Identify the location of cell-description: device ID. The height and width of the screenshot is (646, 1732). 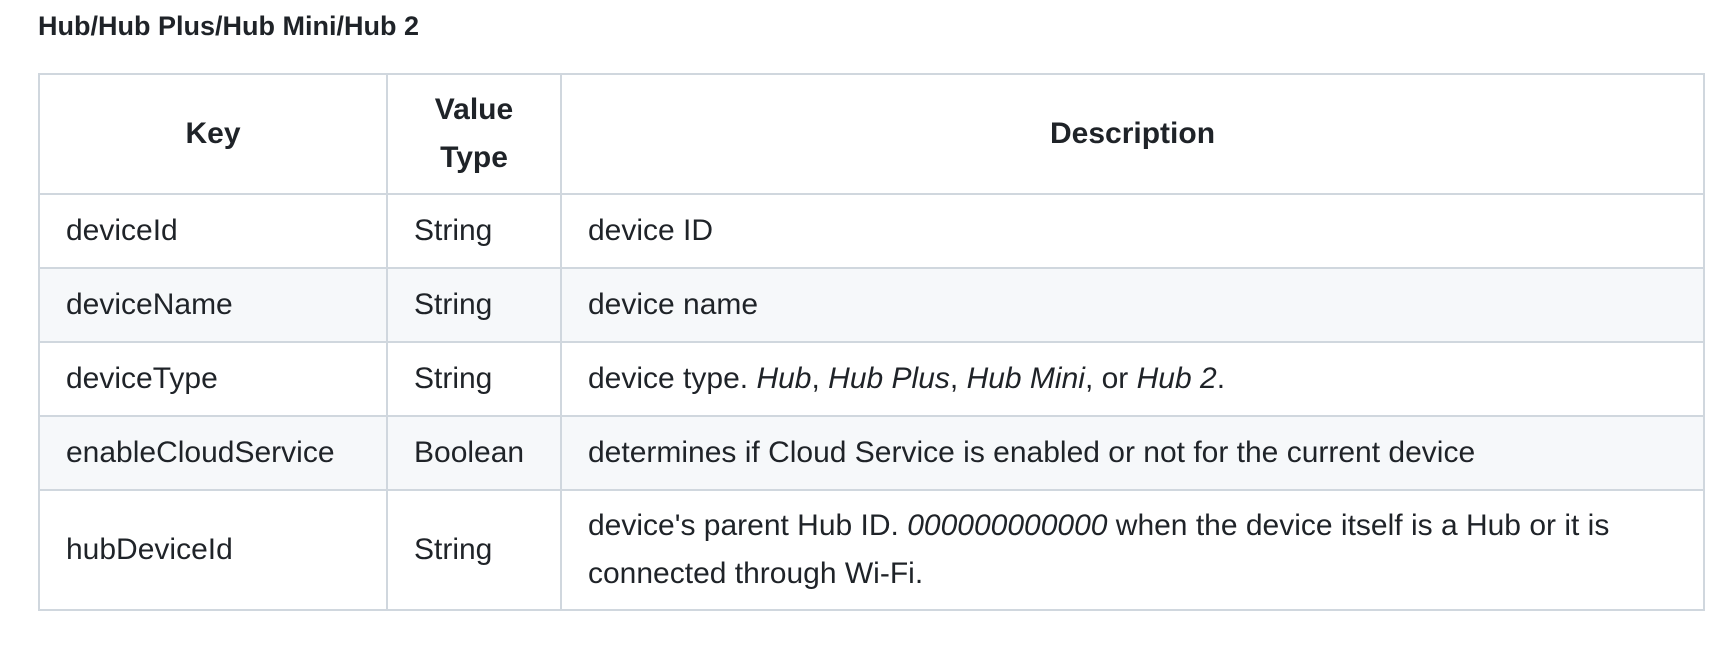
(1132, 231).